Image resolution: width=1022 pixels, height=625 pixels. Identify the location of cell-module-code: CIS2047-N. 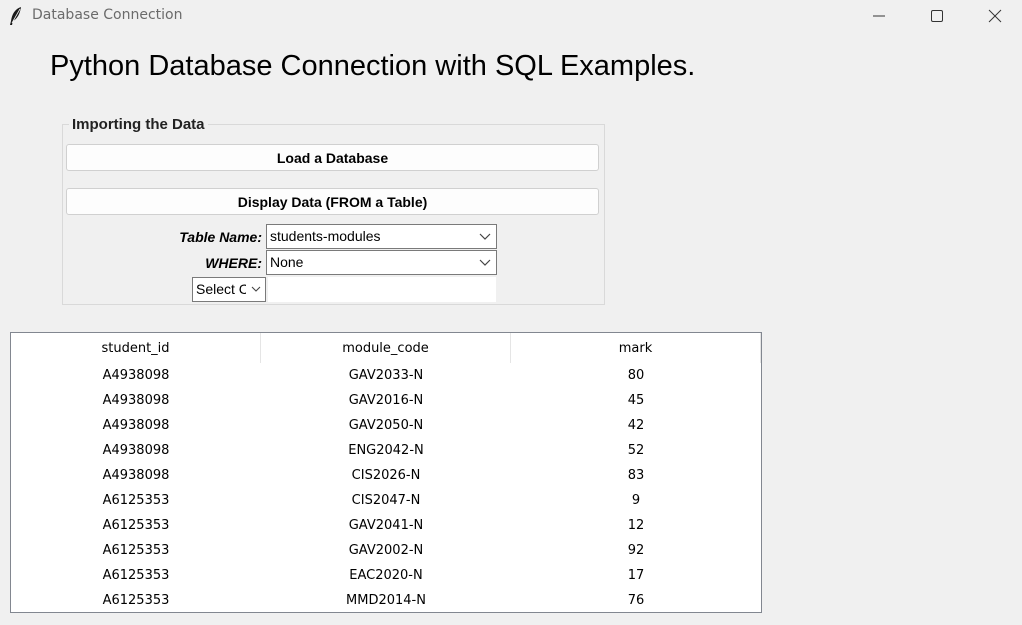
(386, 500).